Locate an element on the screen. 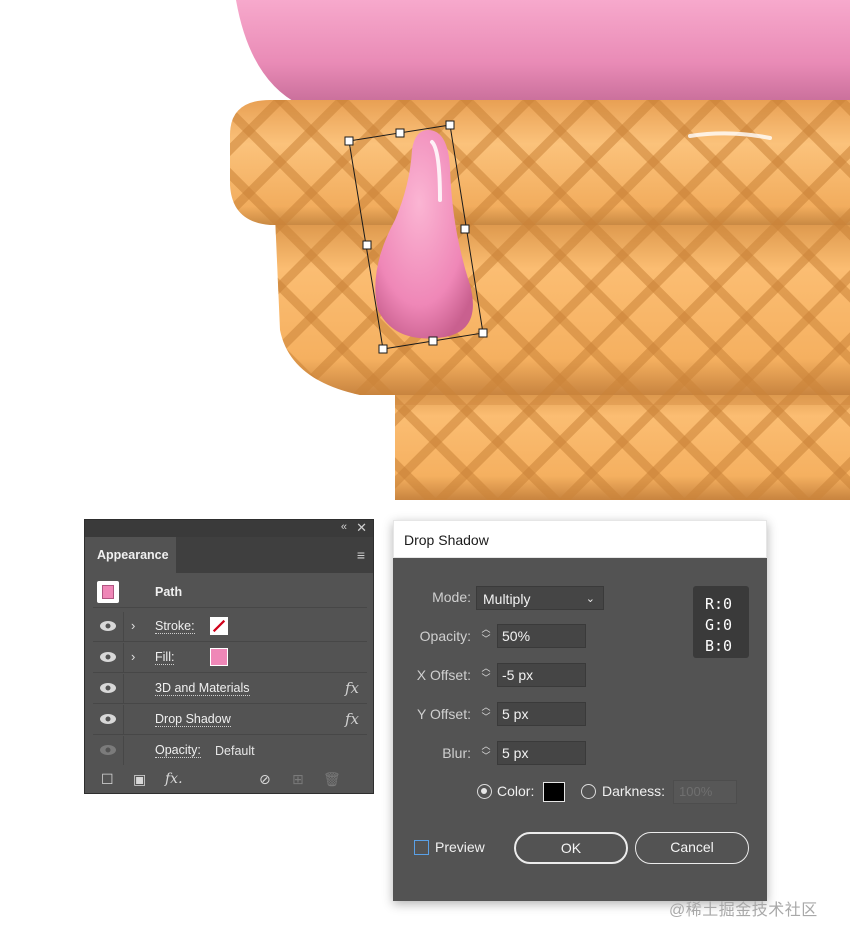 The width and height of the screenshot is (850, 942). close-icon: ✕ is located at coordinates (361, 528).